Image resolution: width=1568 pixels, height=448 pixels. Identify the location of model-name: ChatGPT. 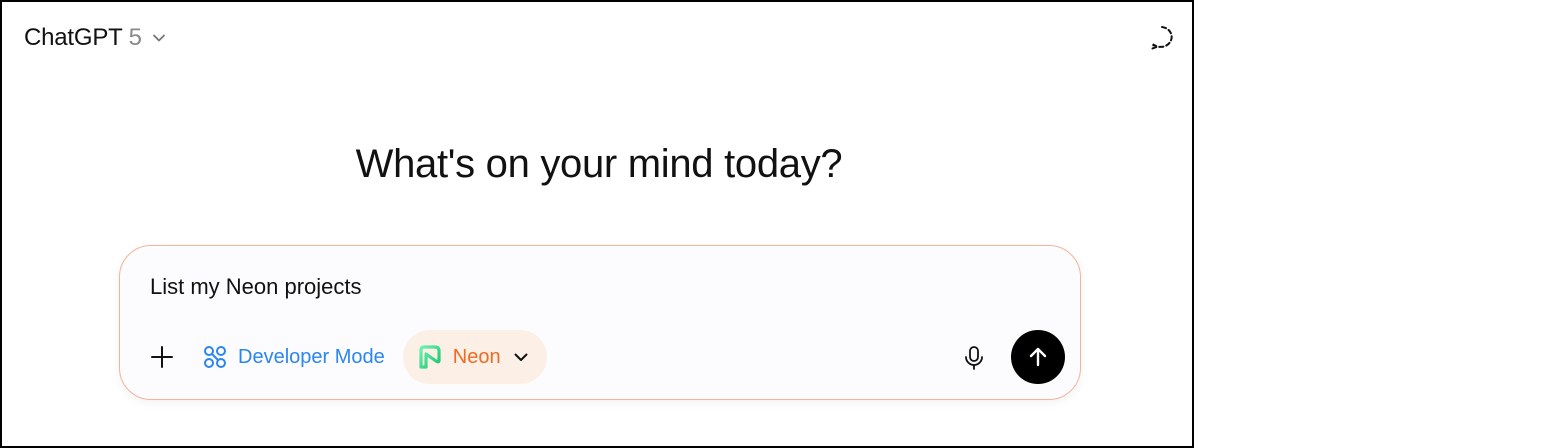
(73, 37).